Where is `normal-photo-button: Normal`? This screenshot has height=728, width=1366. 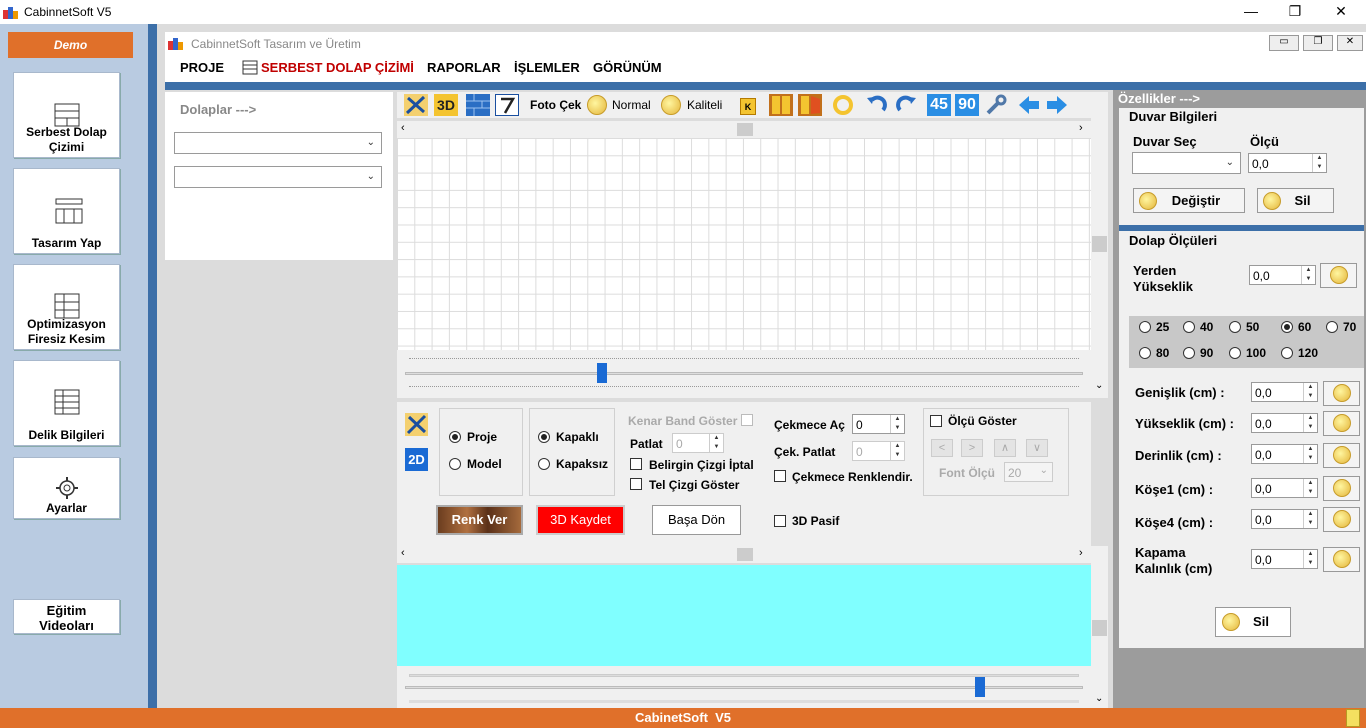
normal-photo-button: Normal is located at coordinates (631, 105).